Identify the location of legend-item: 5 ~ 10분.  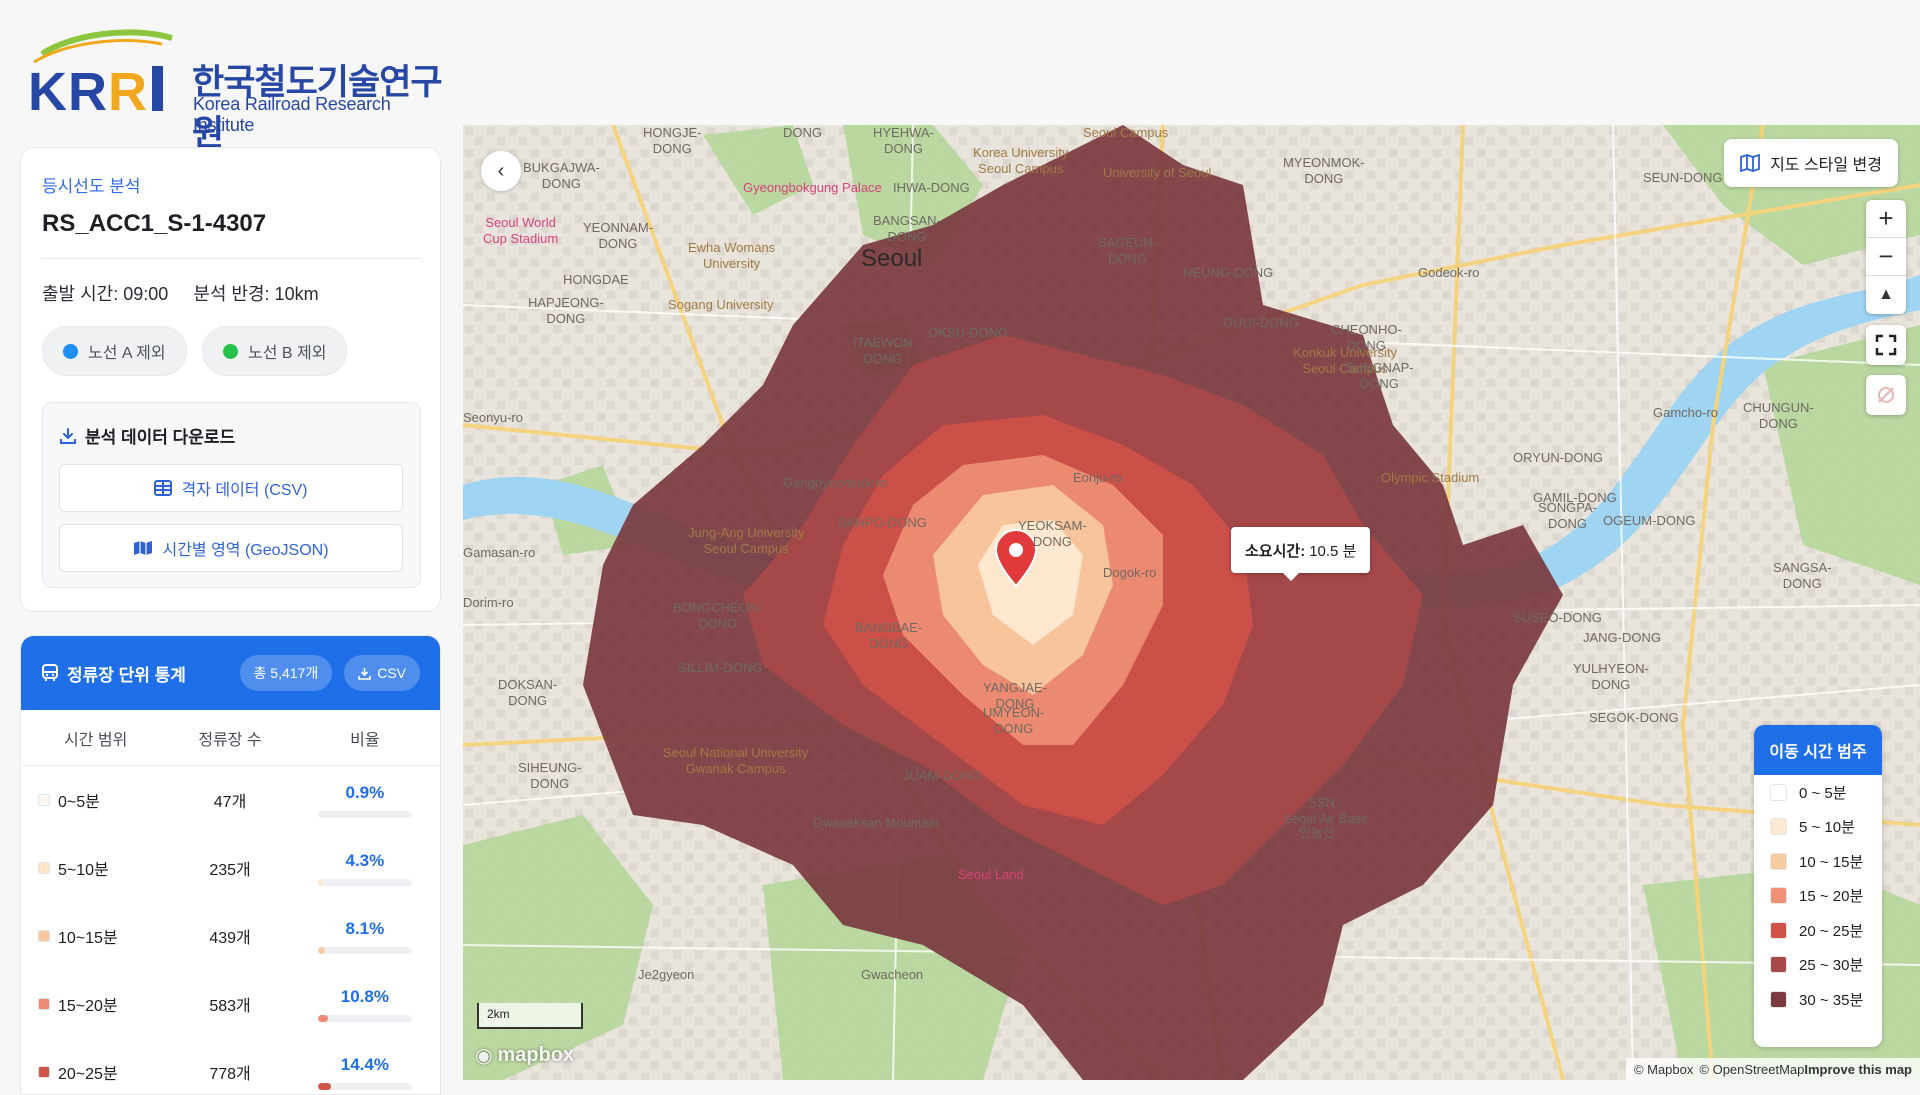
(1818, 827).